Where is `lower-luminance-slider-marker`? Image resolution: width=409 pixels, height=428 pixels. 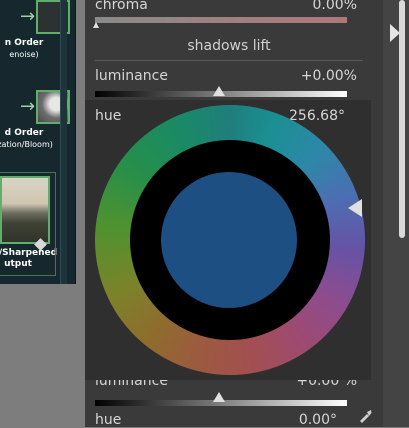 lower-luminance-slider-marker is located at coordinates (219, 397).